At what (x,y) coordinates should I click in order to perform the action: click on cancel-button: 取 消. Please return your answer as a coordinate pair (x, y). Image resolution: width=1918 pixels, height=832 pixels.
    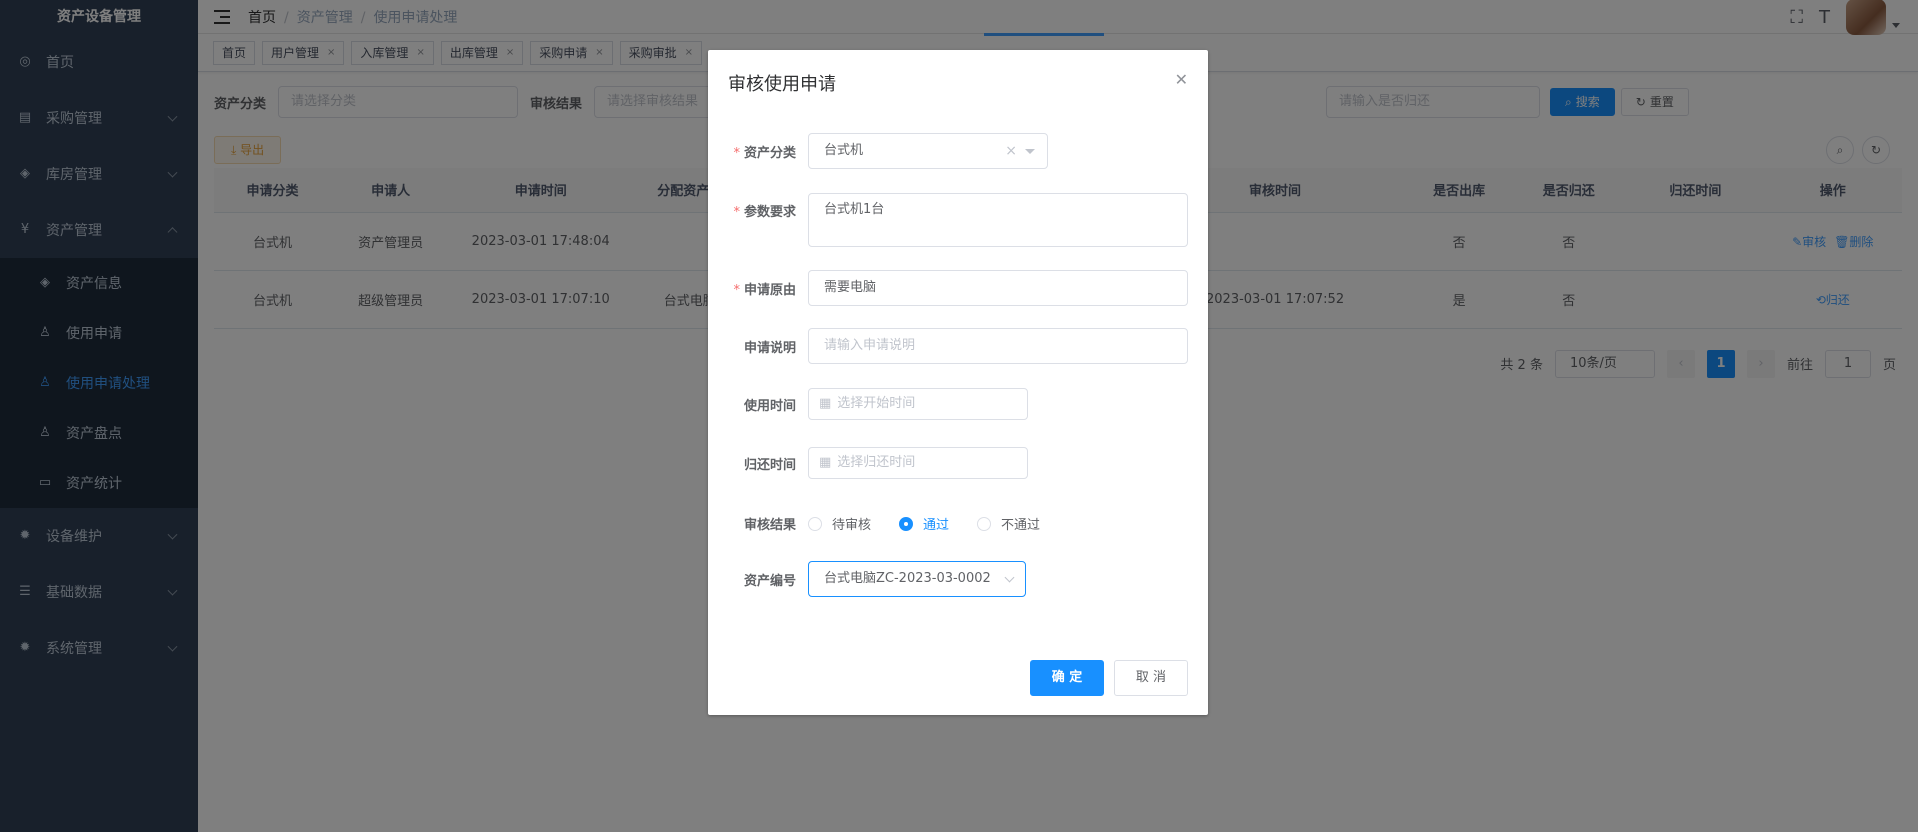
    Looking at the image, I should click on (1151, 678).